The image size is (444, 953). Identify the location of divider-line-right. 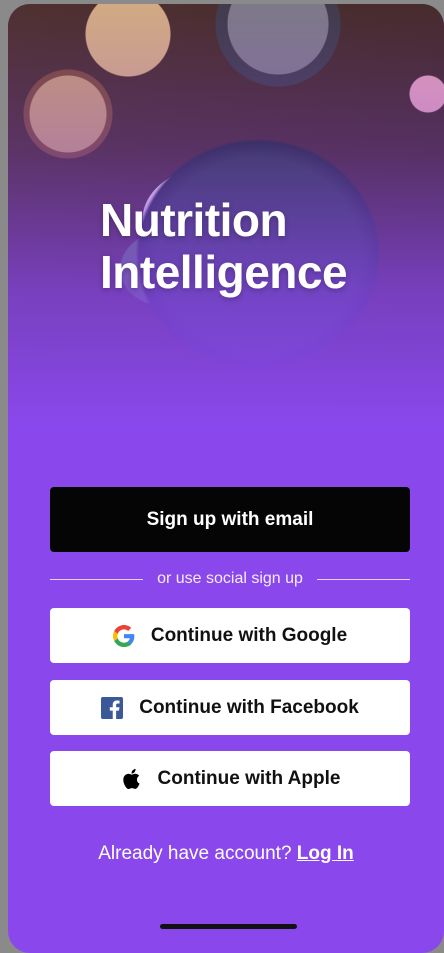
(363, 579).